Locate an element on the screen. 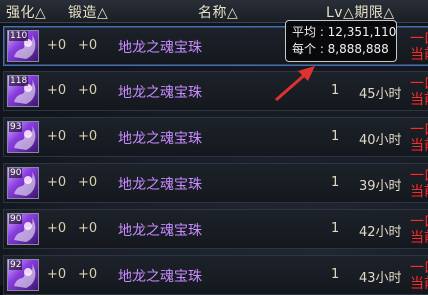 The width and height of the screenshot is (428, 295). item-duration: 40小时 is located at coordinates (380, 140).